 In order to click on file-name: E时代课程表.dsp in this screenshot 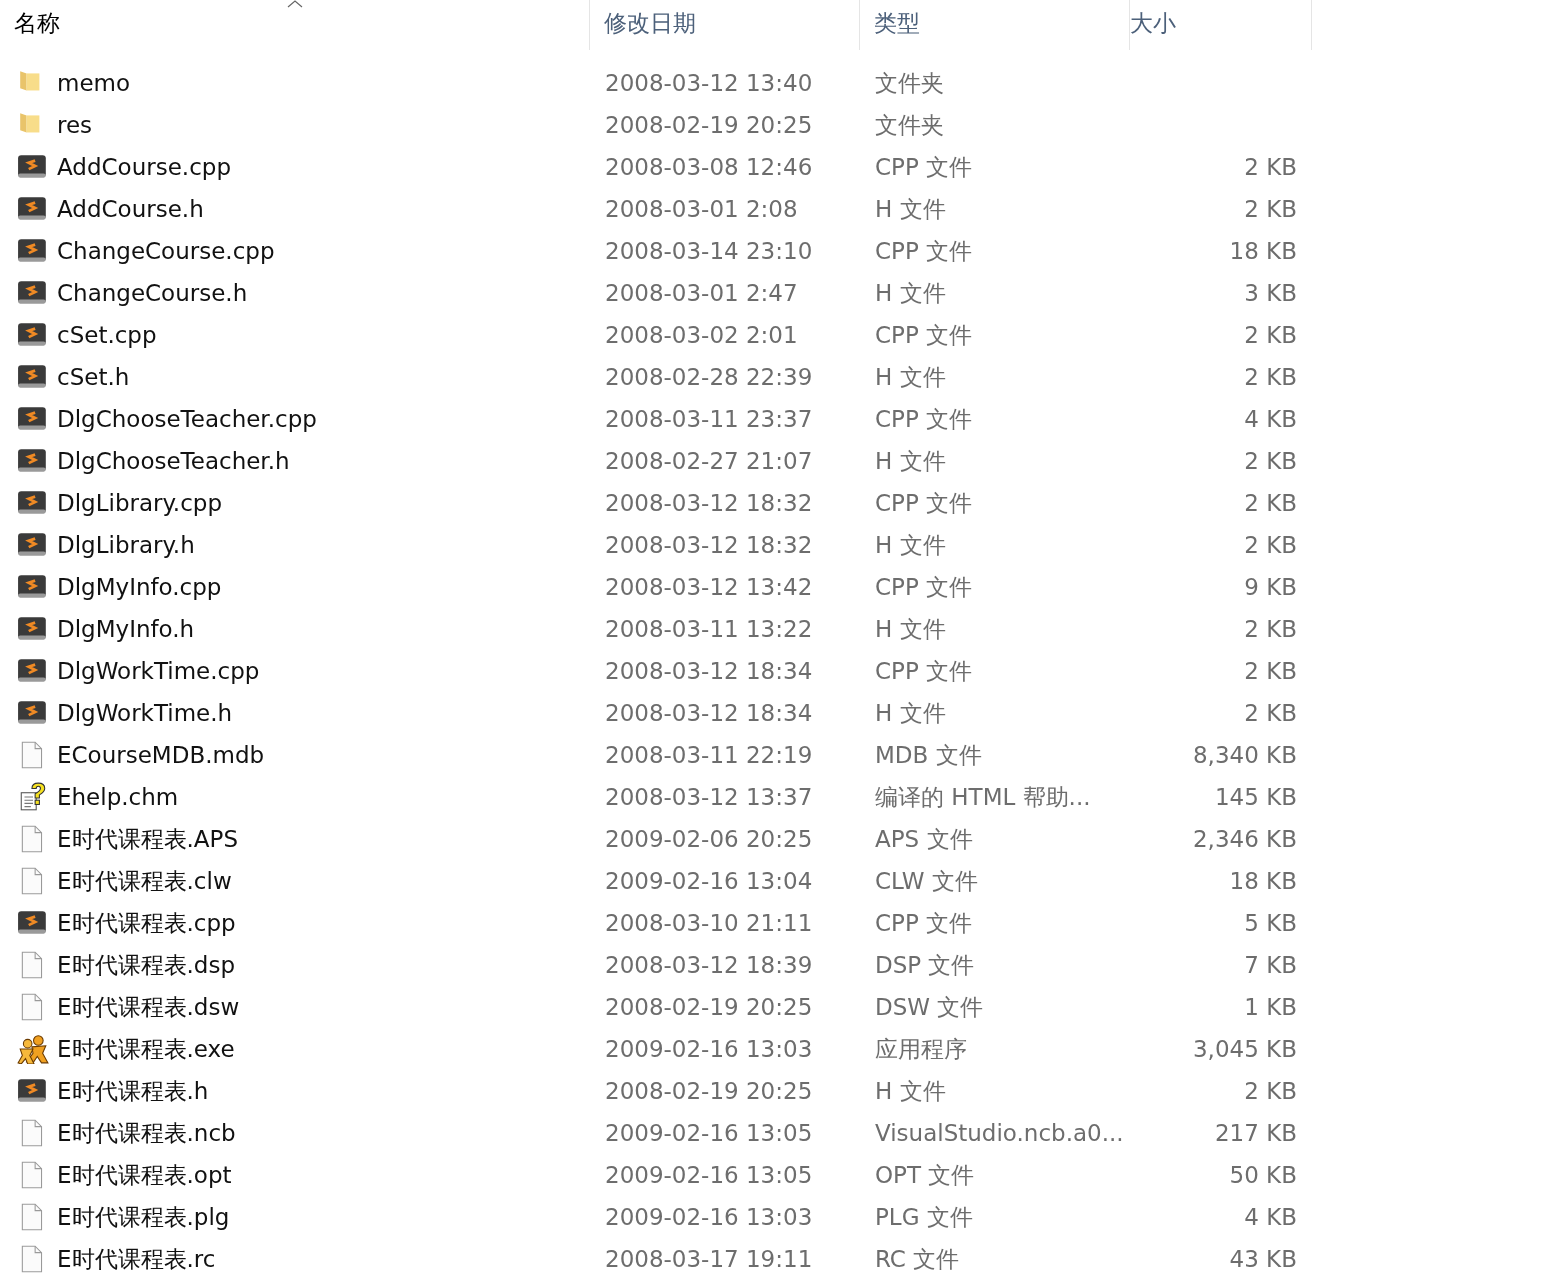, I will do `click(146, 965)`.